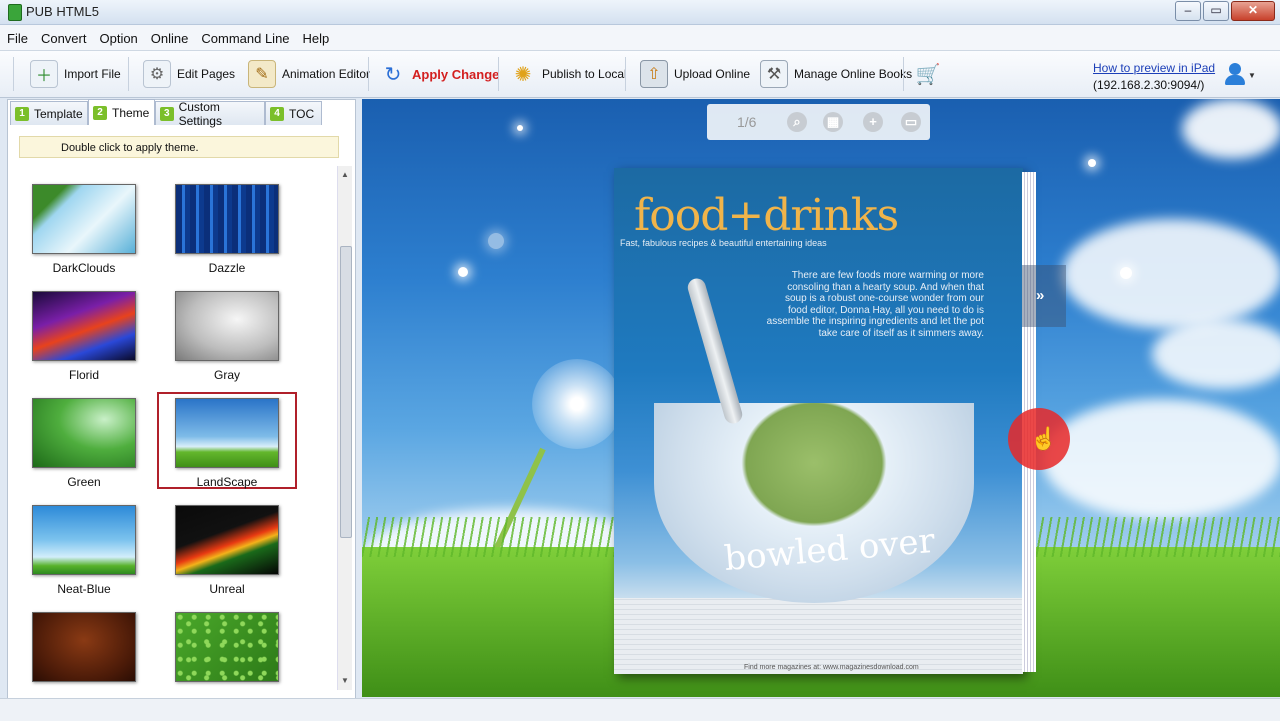 The image size is (1280, 721). I want to click on theme-item-green-drops, so click(223, 642).